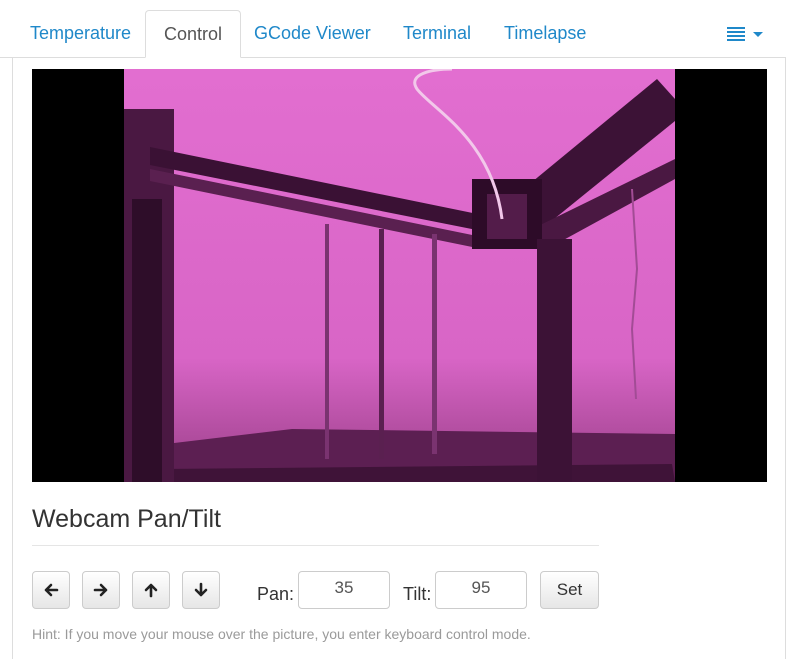 This screenshot has height=659, width=798. Describe the element at coordinates (758, 34) in the screenshot. I see `chevron-down-icon` at that location.